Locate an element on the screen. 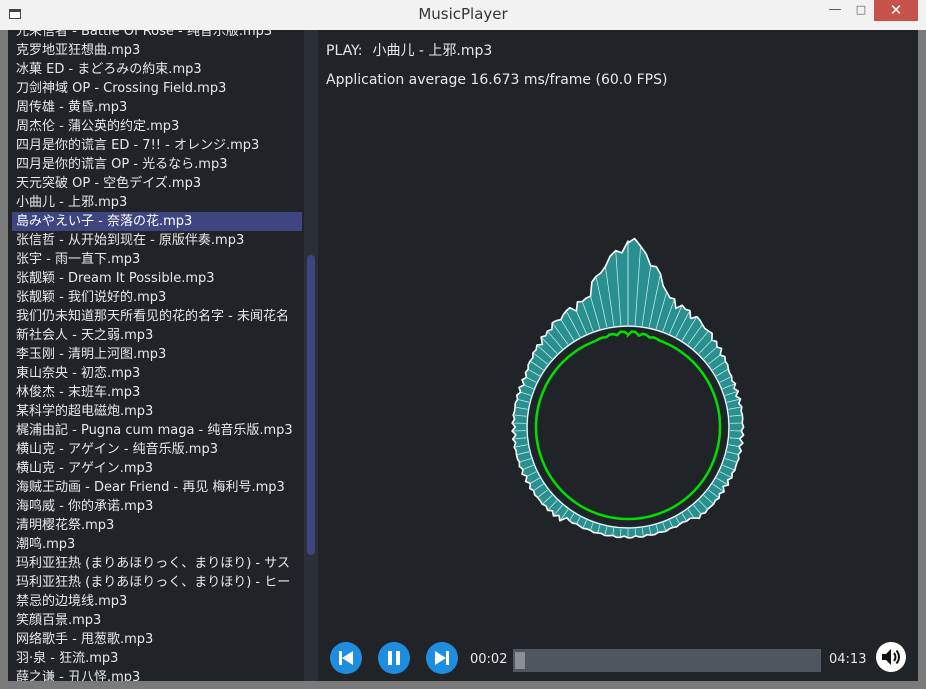 This screenshot has height=689, width=926. playlist-item: 光荣信者 - Battle Of Rose - 纯音乐版.mp3 is located at coordinates (157, 35).